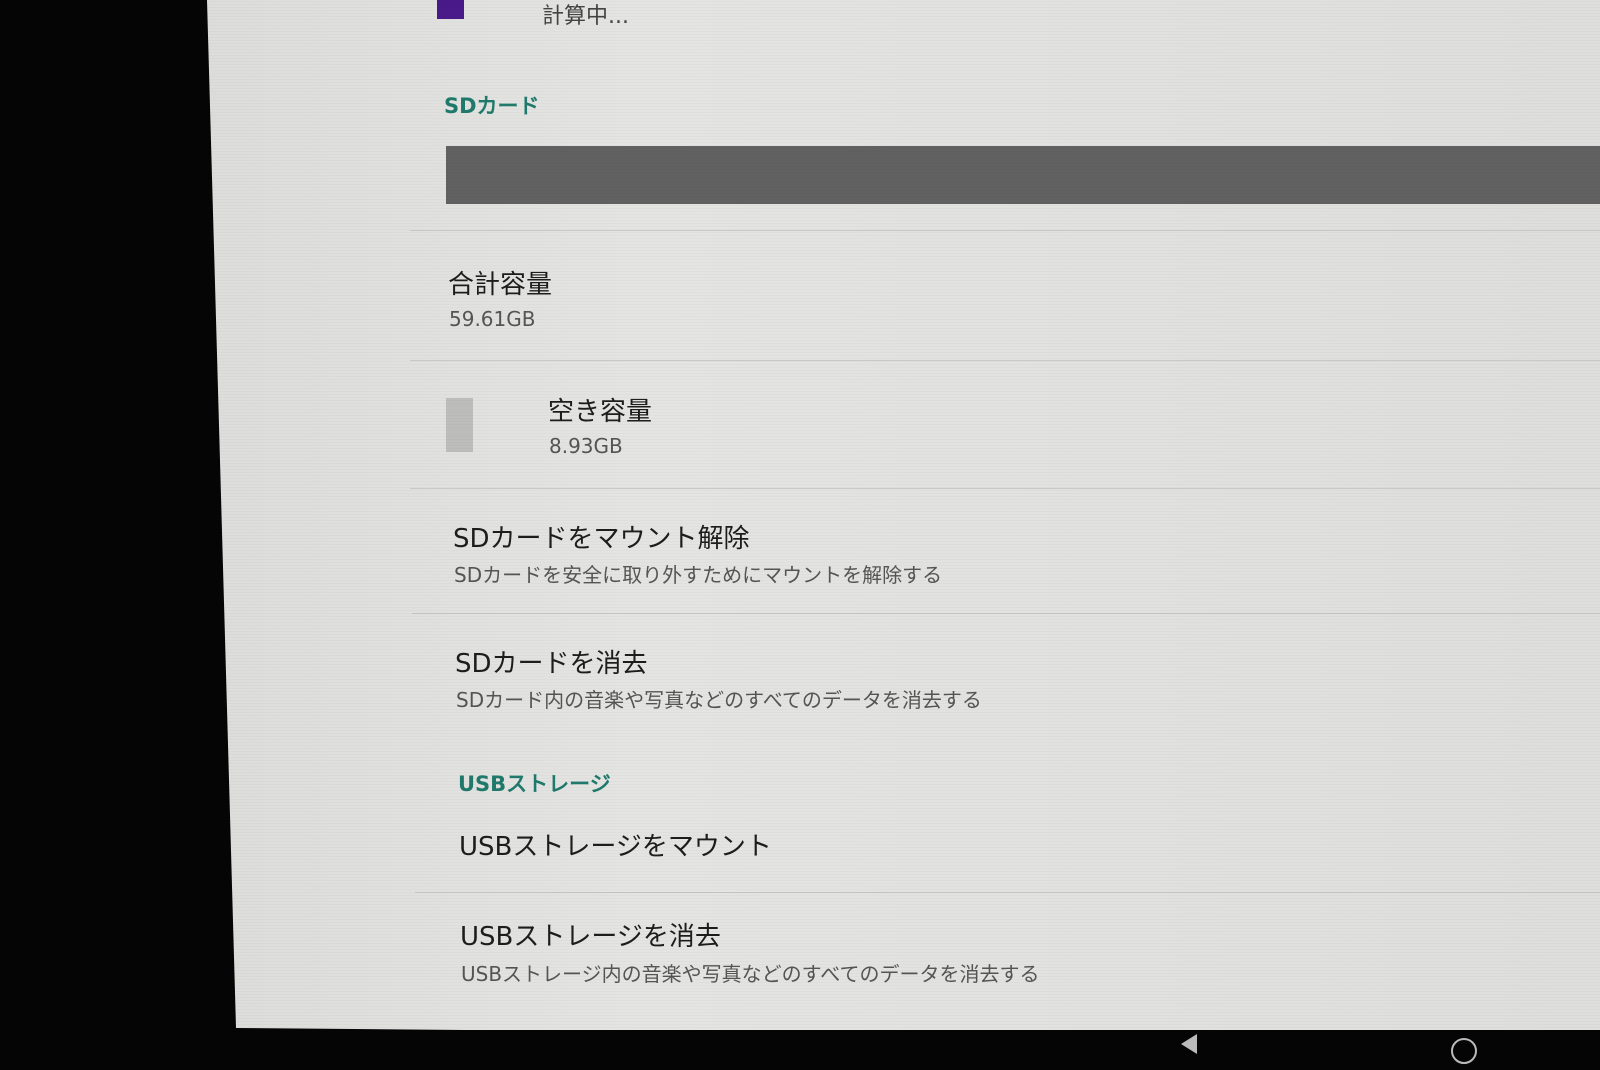 The image size is (1600, 1070). I want to click on total-capacity-label: 合計容量, so click(500, 285).